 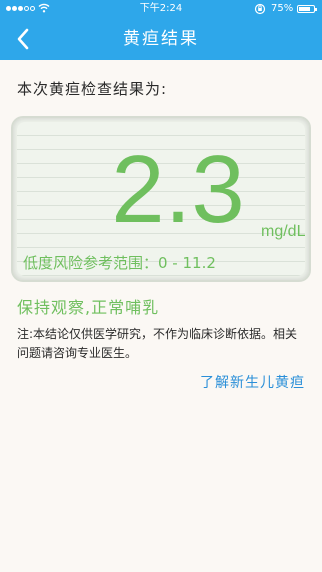 What do you see at coordinates (260, 9) in the screenshot?
I see `orientation-lock-icon` at bounding box center [260, 9].